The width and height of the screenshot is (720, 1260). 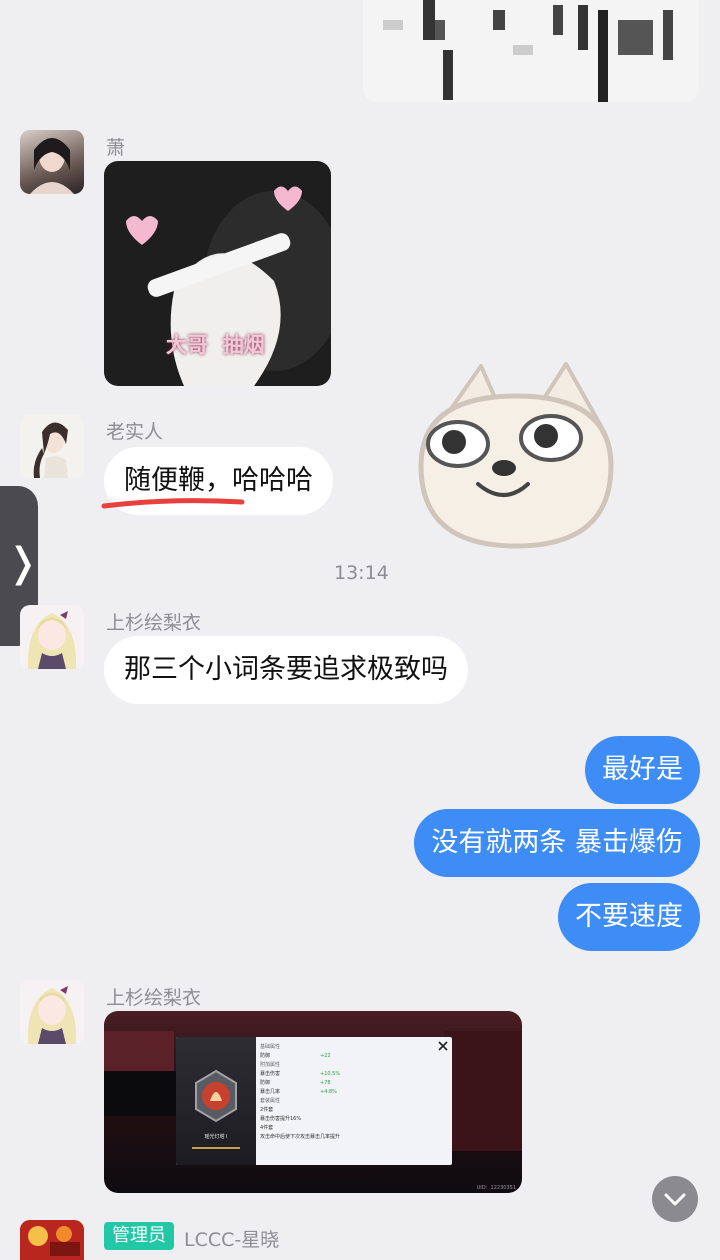 I want to click on dog-face-sticker-art, so click(x=516, y=455).